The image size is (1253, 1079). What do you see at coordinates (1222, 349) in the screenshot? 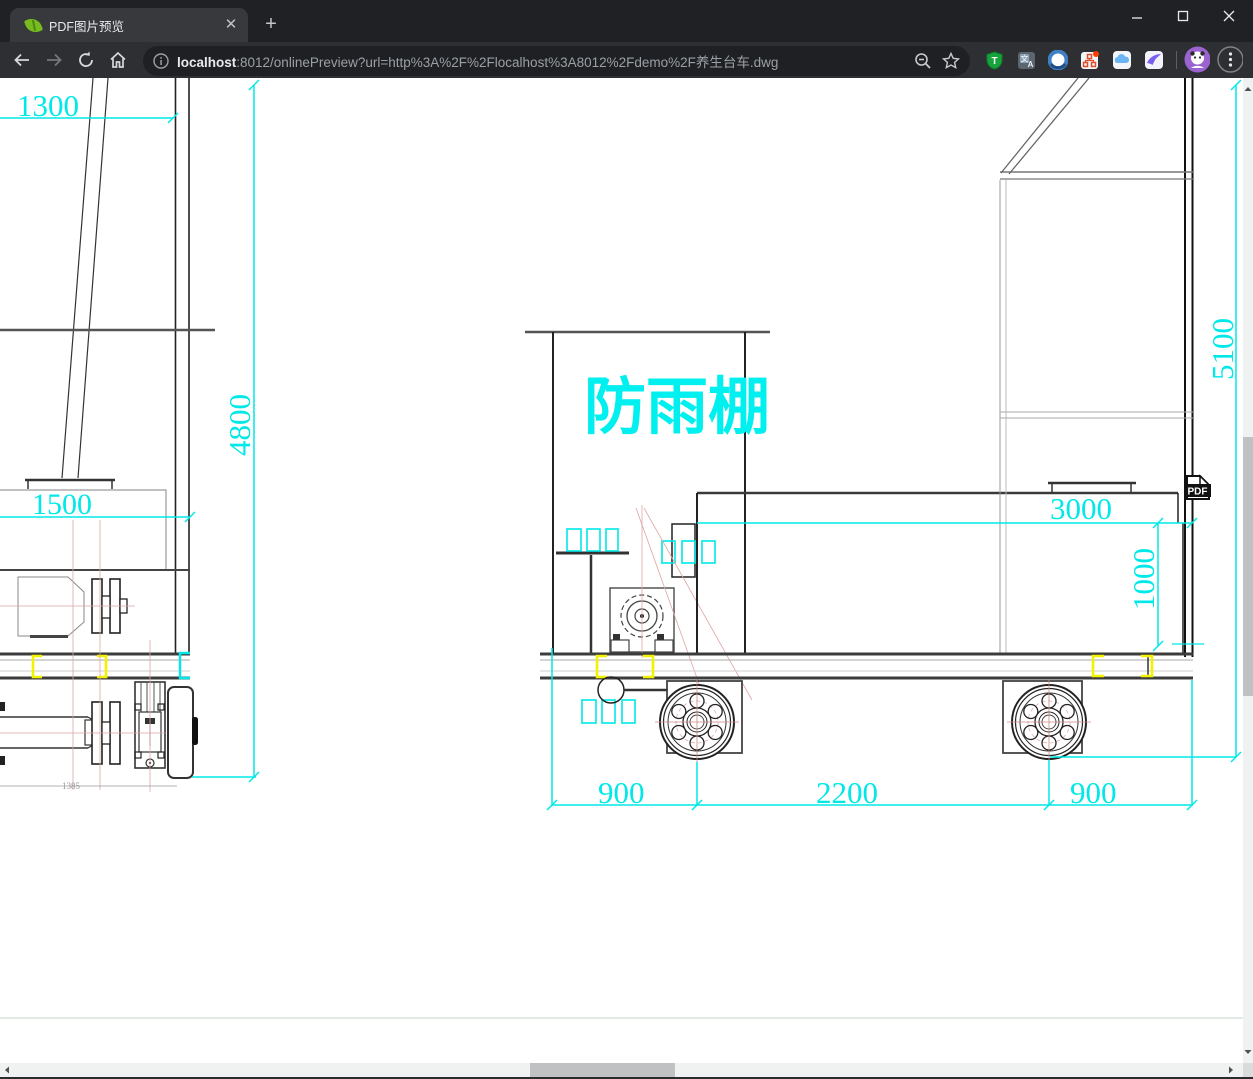
I see `dim-5100: 5100` at bounding box center [1222, 349].